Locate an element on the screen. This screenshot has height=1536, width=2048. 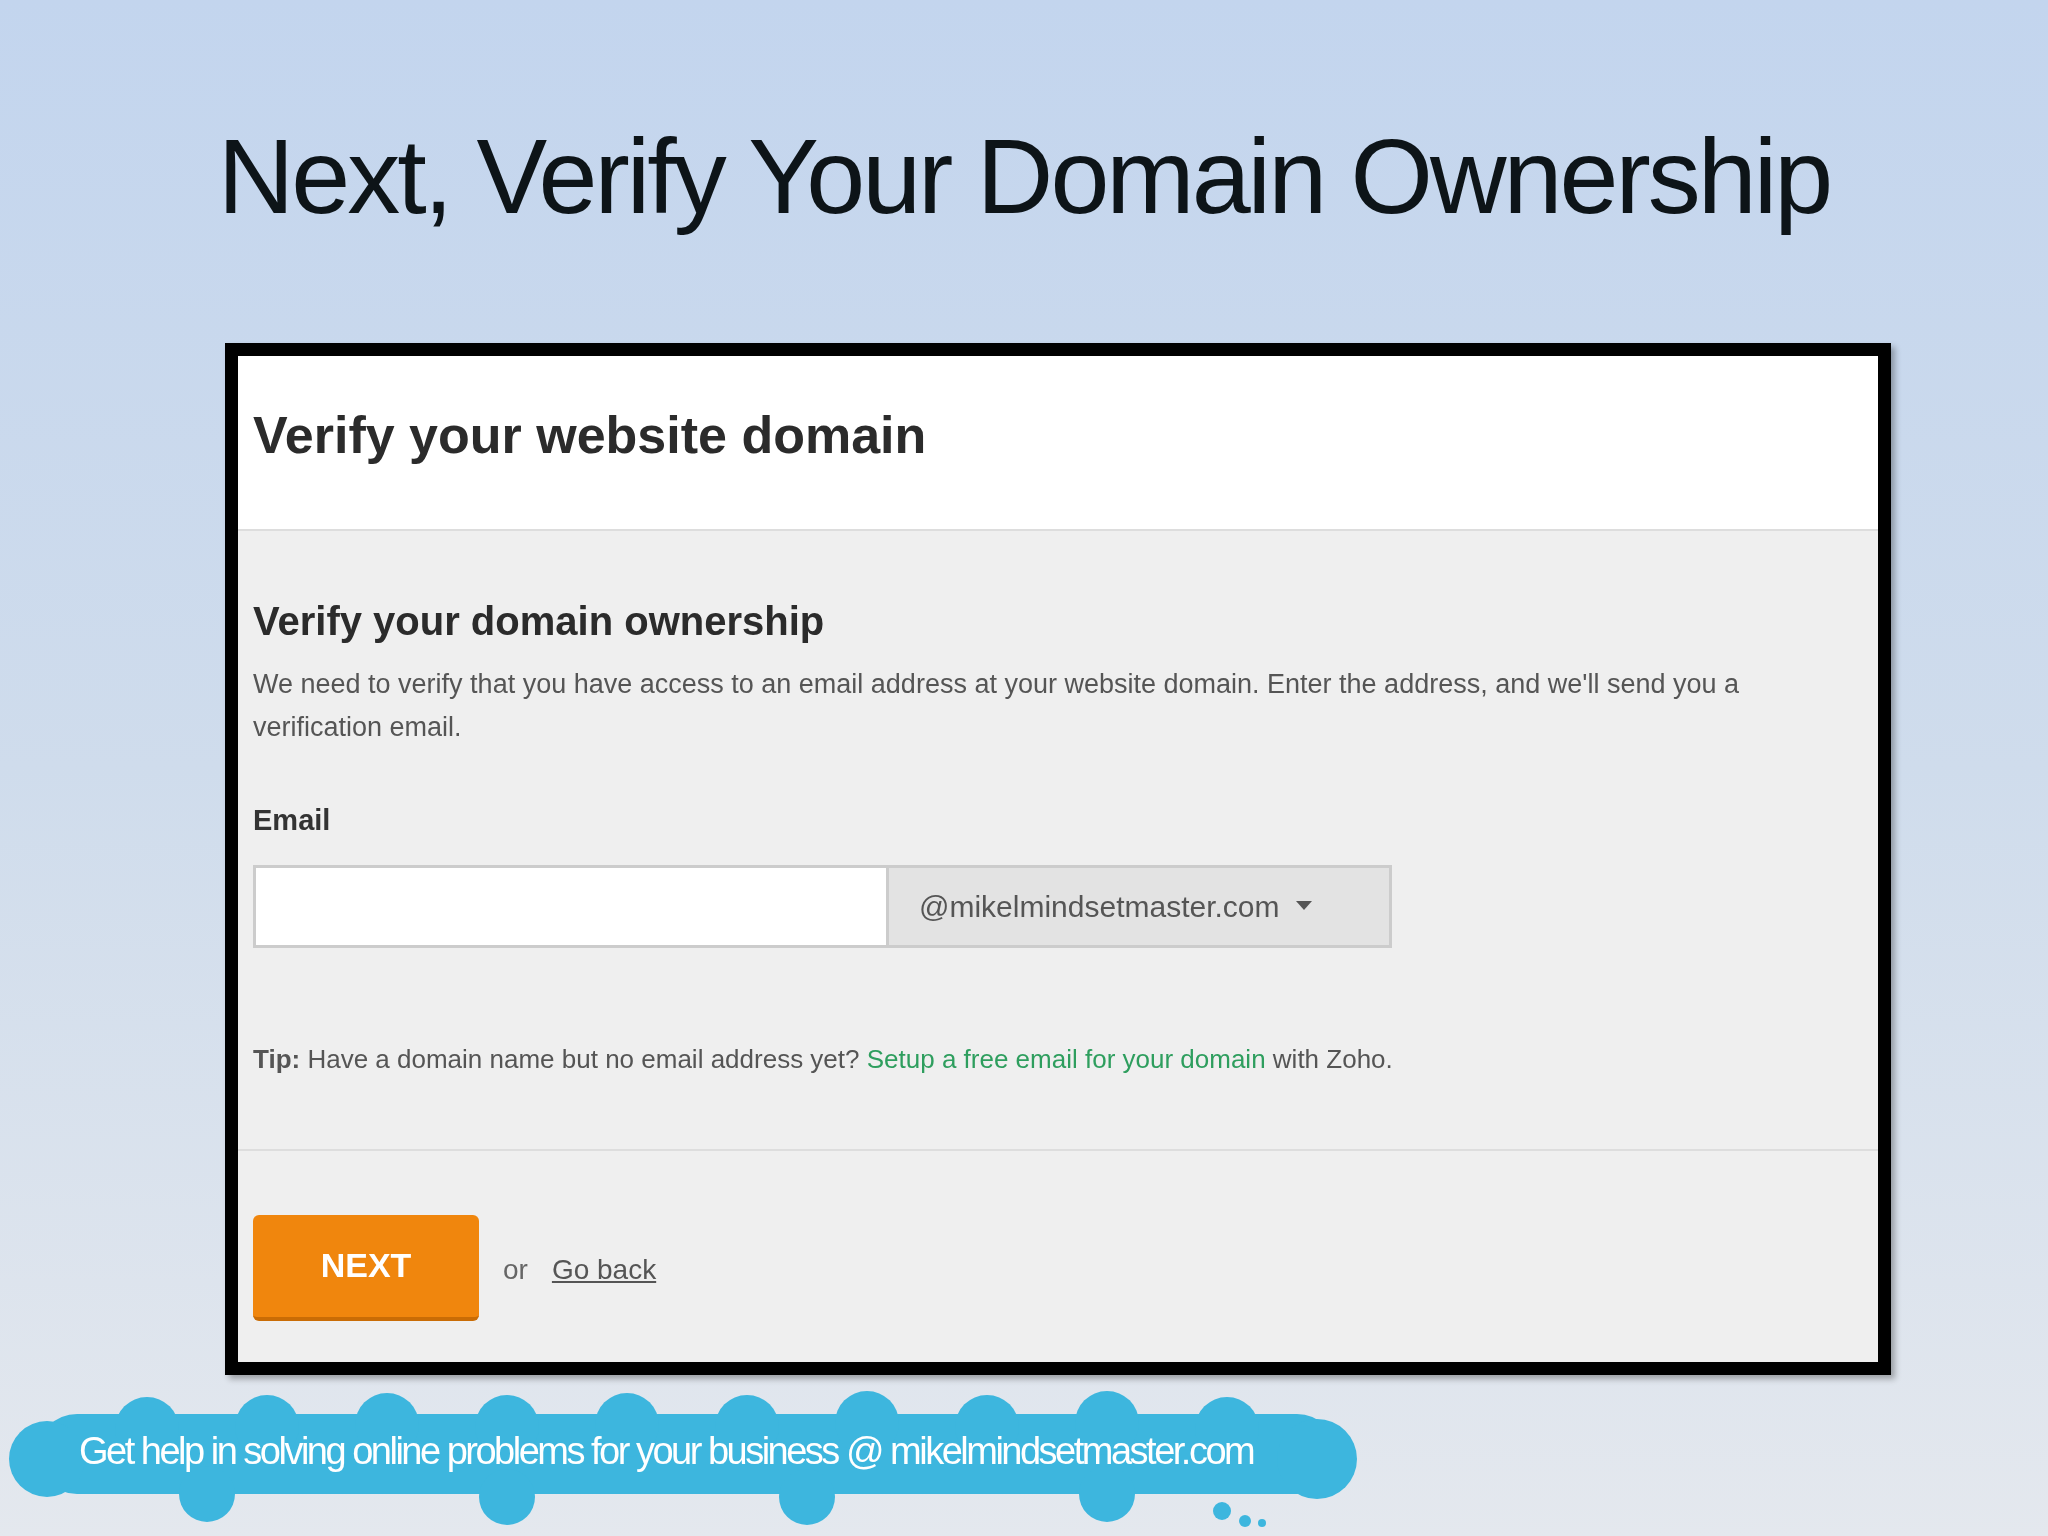
caret-icon is located at coordinates (1303, 906).